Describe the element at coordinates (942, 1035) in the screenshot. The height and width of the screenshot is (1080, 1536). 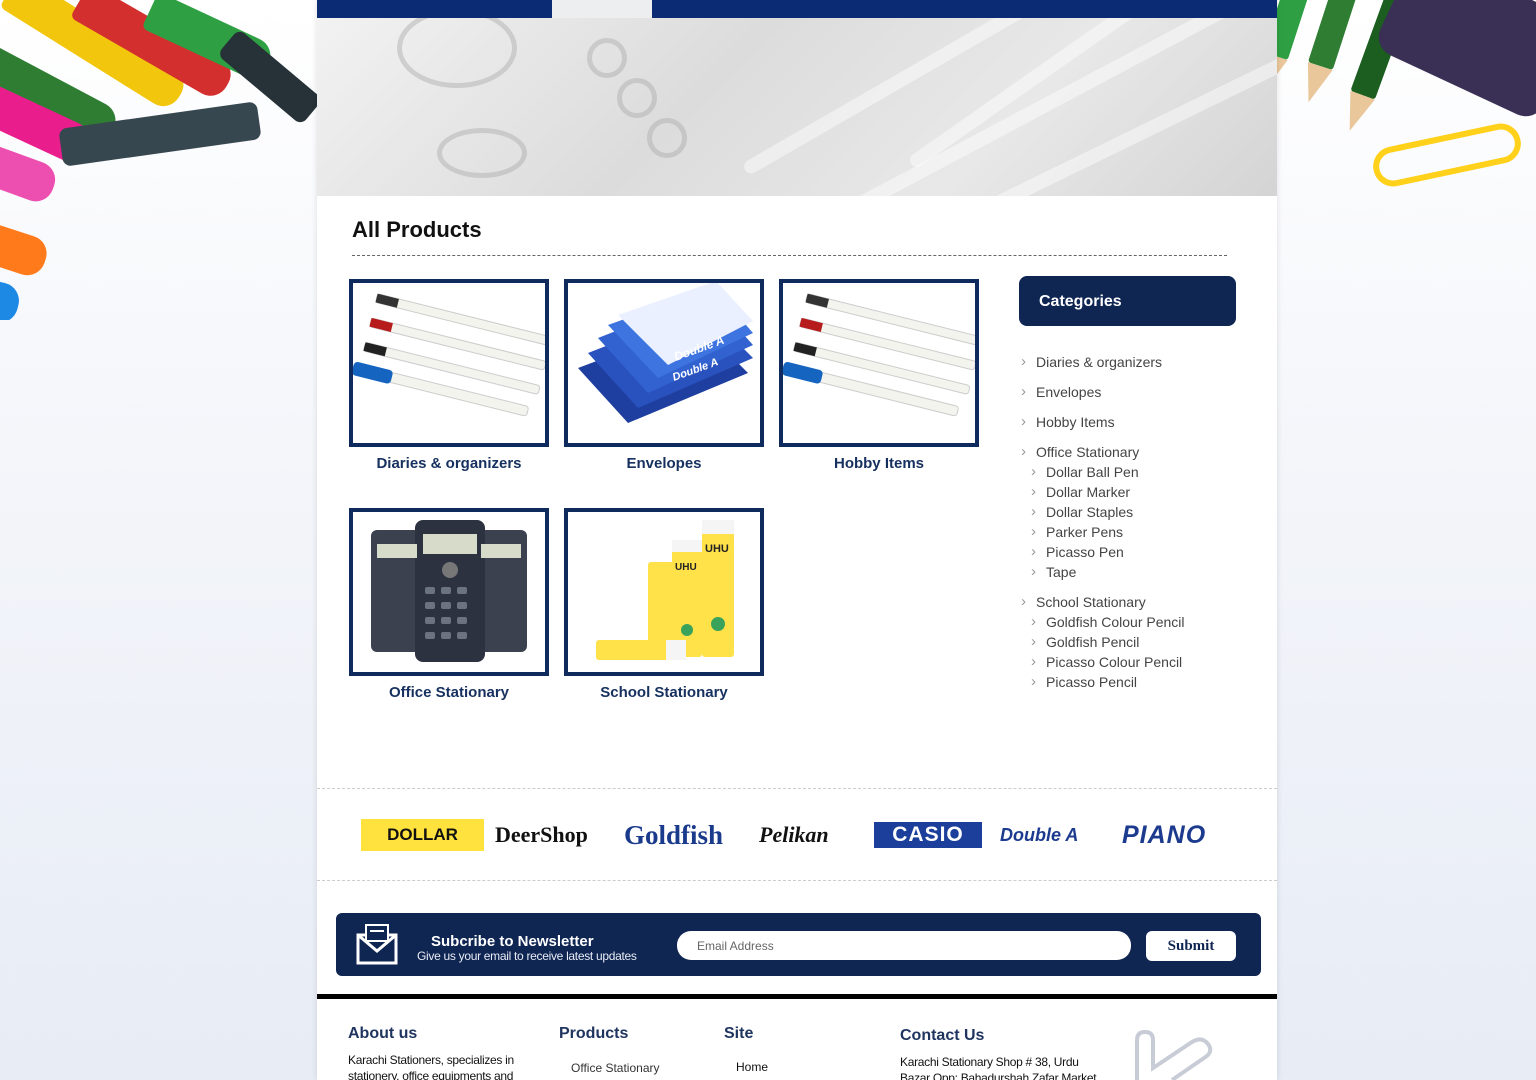
I see `footer-contact-title: Contact Us` at that location.